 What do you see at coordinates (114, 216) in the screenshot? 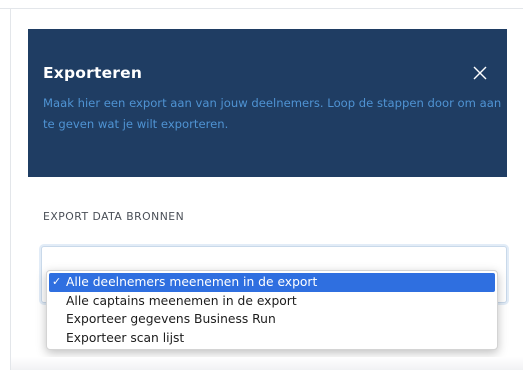
I see `export-sources-label: EXPORT DATA BRONNEN` at bounding box center [114, 216].